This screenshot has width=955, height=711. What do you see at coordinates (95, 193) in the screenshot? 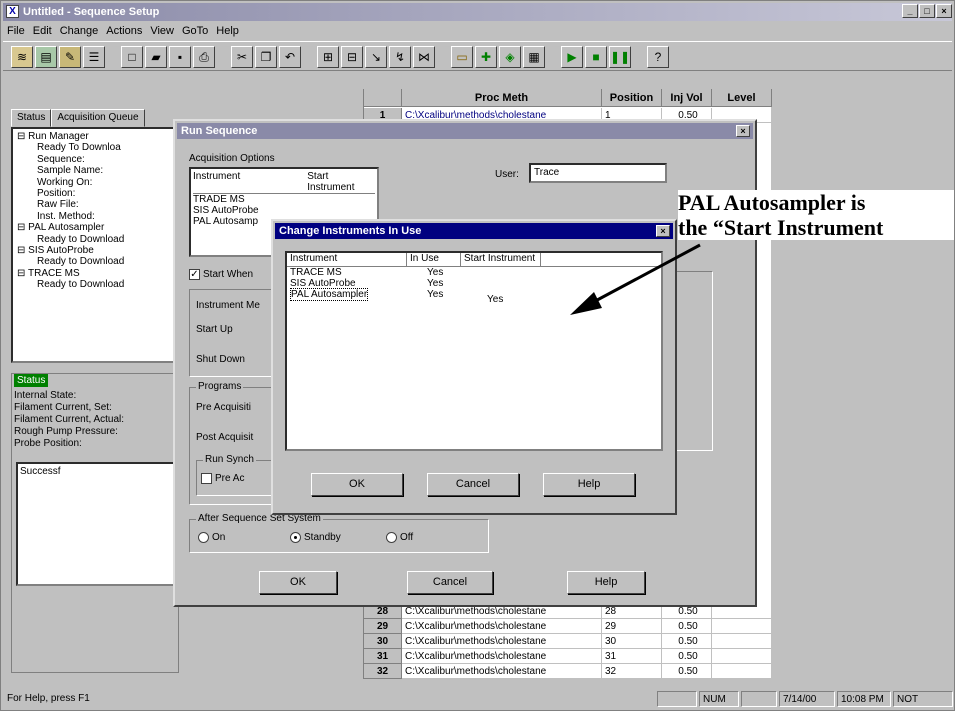
I see `tree-item: Position:` at bounding box center [95, 193].